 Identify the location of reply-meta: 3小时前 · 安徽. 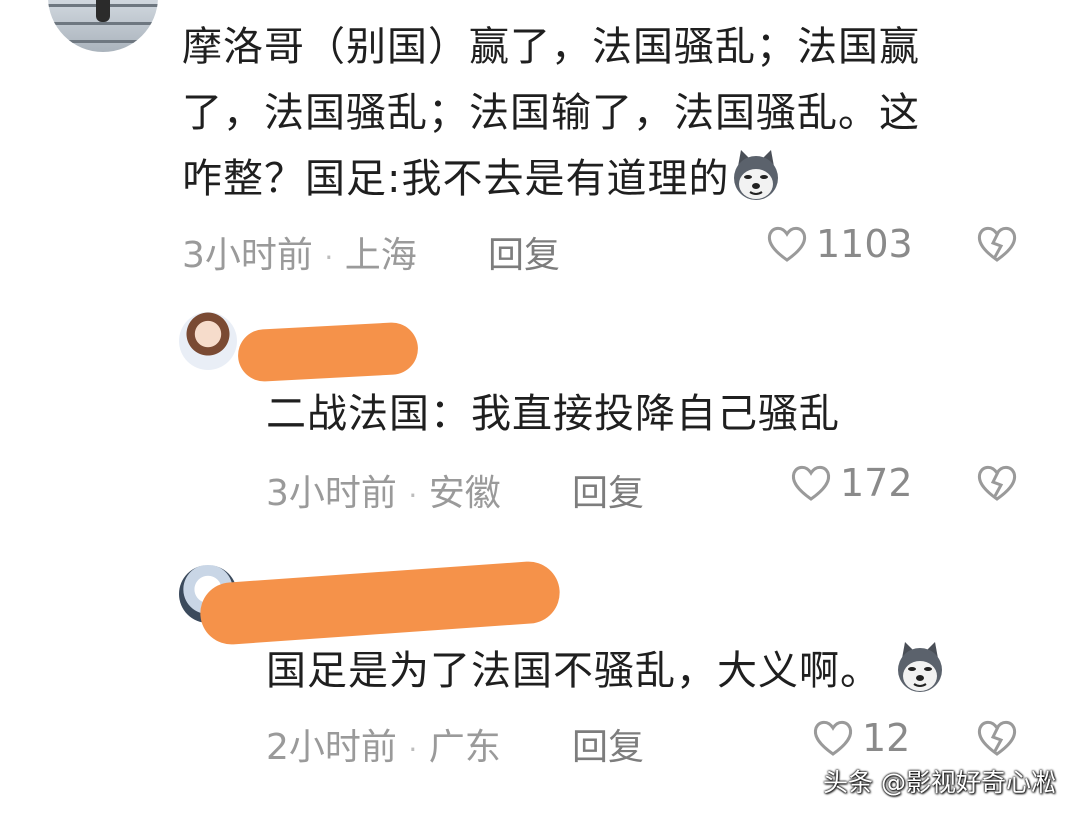
(383, 490).